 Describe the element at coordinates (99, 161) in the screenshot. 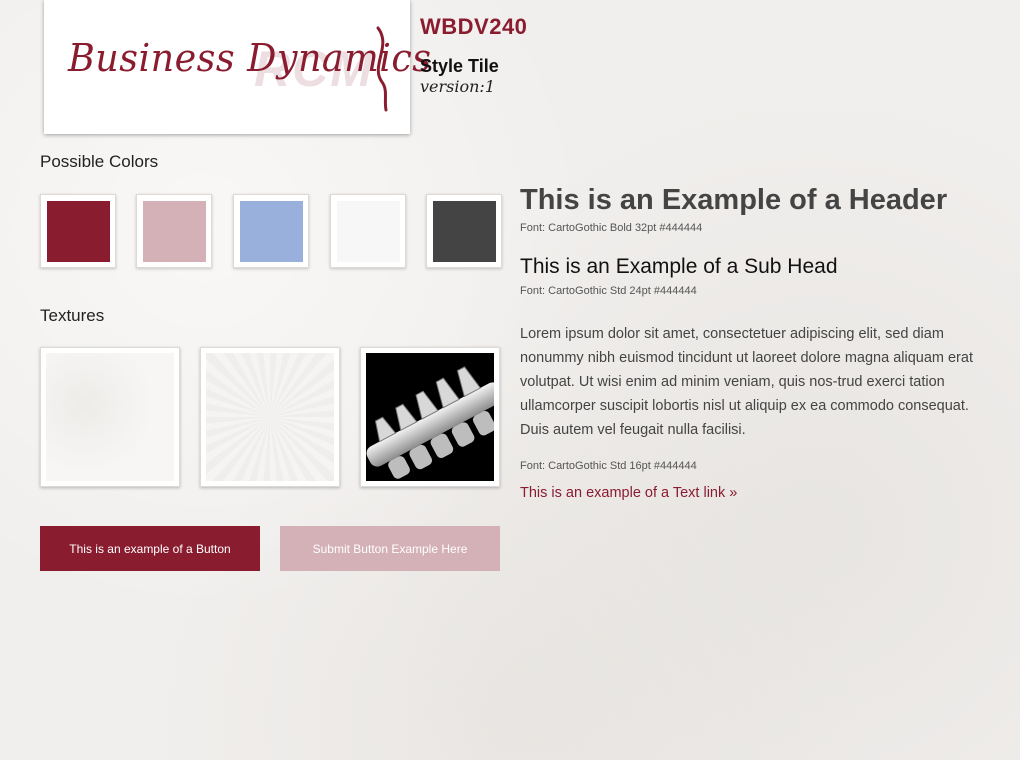

I see `colors-section-title: Possible Colors` at that location.